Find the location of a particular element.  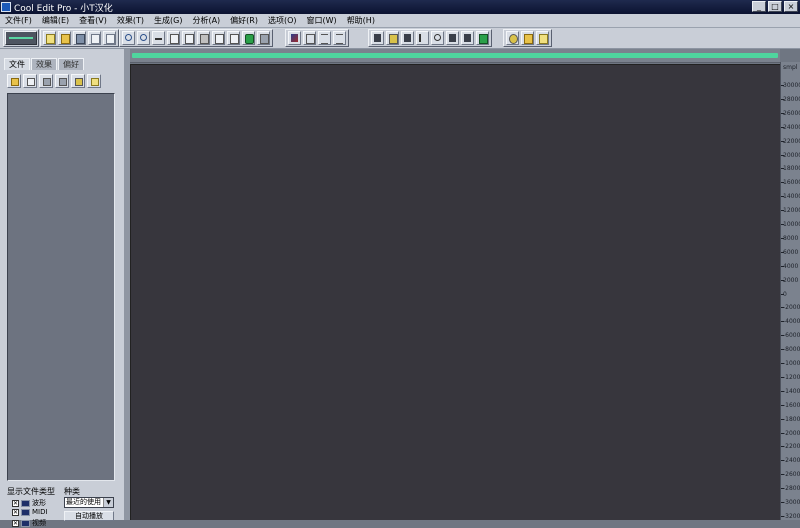

overview-bar is located at coordinates (455, 56).